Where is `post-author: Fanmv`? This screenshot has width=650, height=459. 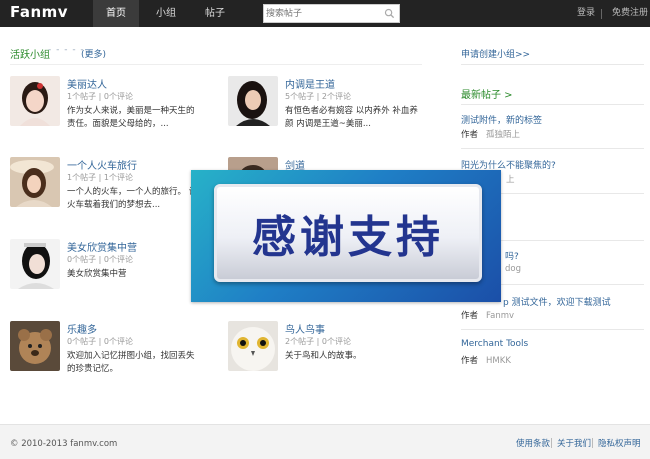 post-author: Fanmv is located at coordinates (500, 316).